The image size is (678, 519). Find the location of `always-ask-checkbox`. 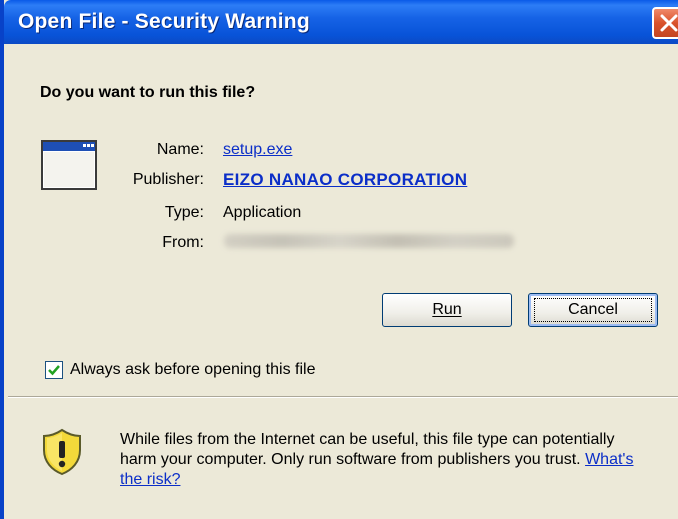

always-ask-checkbox is located at coordinates (54, 370).